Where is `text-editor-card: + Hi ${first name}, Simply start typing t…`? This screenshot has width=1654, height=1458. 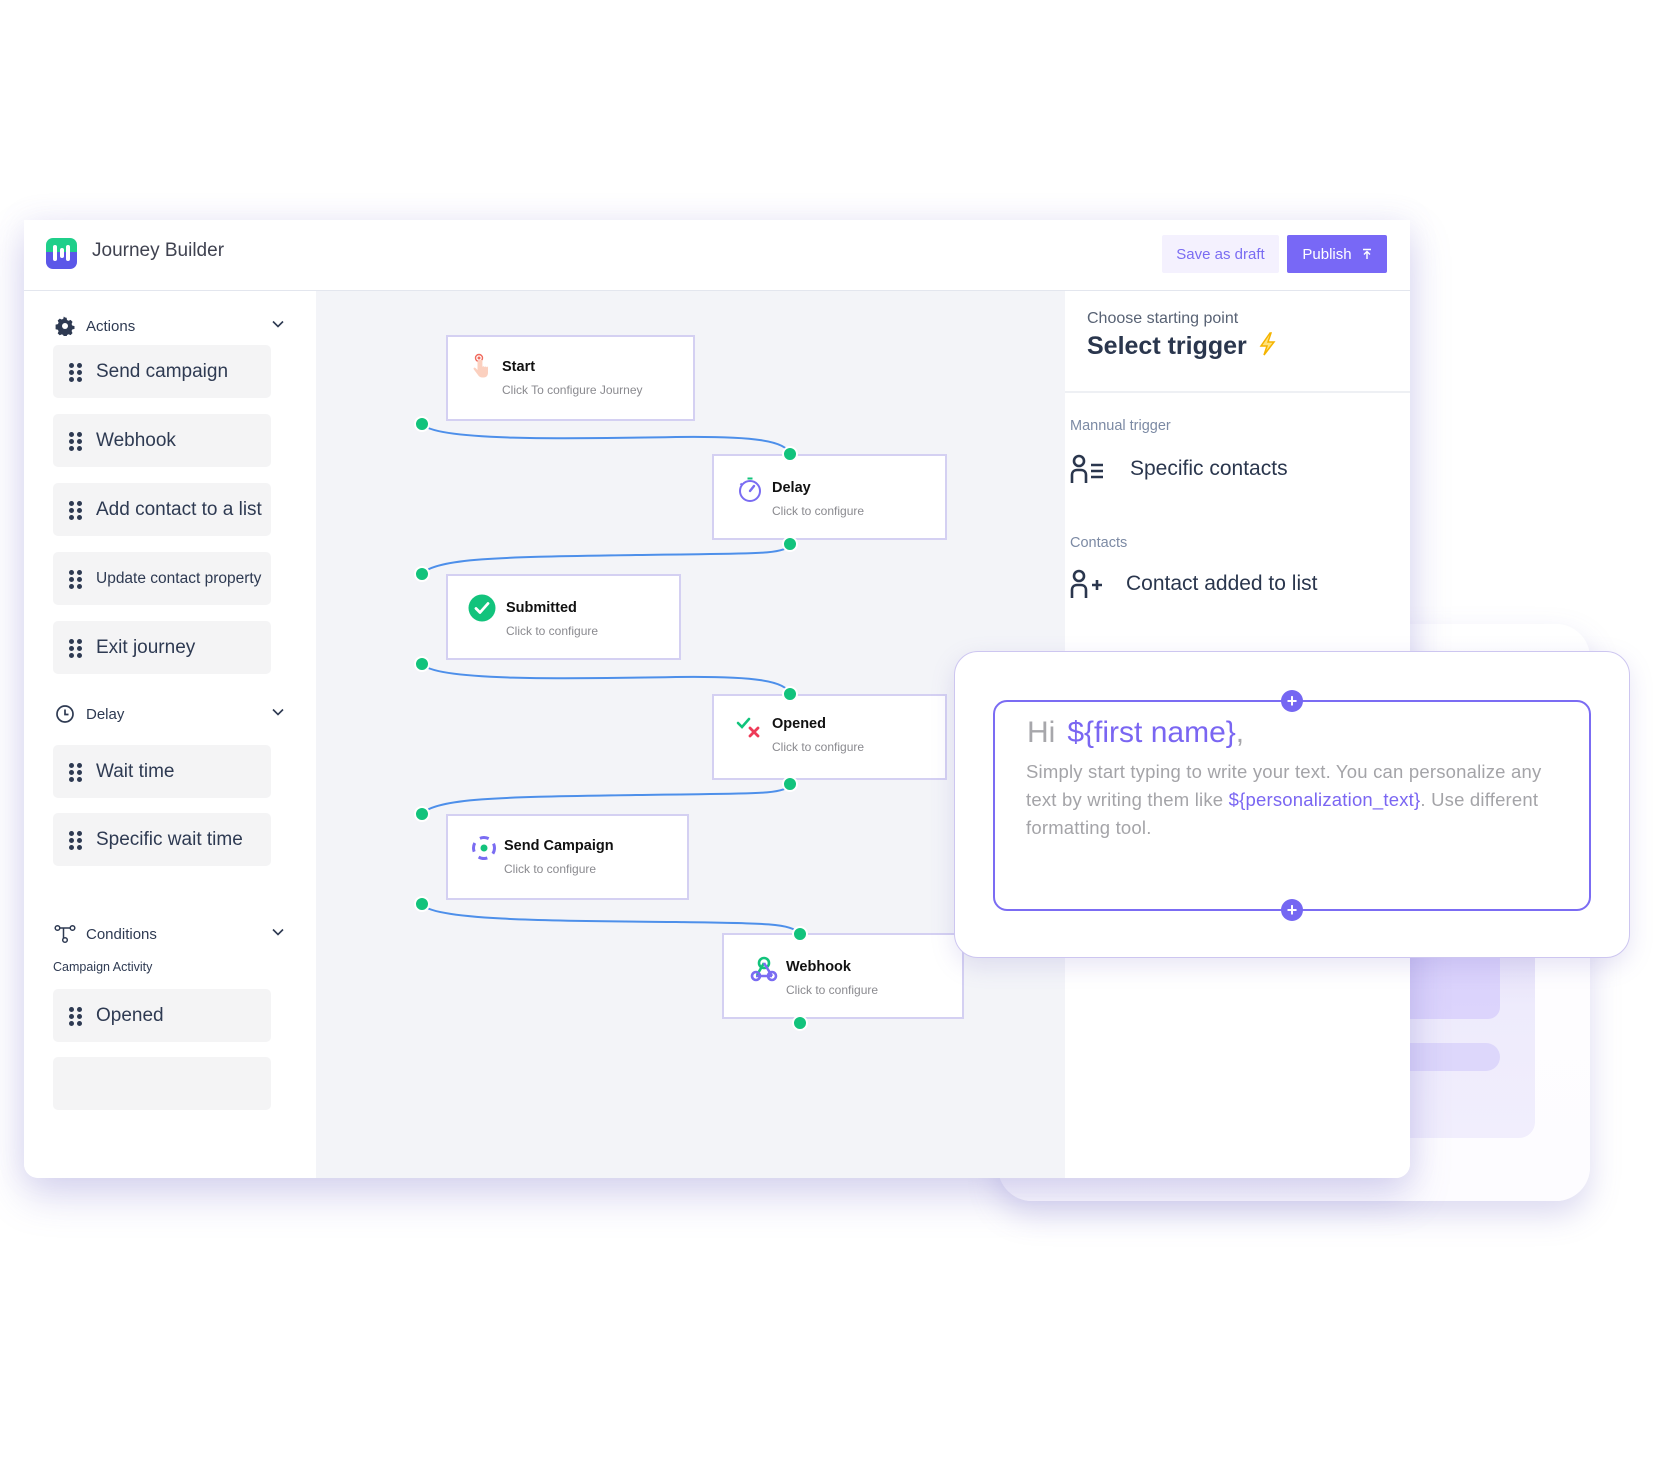
text-editor-card: + Hi ${first name}, Simply start typing t… is located at coordinates (1292, 804).